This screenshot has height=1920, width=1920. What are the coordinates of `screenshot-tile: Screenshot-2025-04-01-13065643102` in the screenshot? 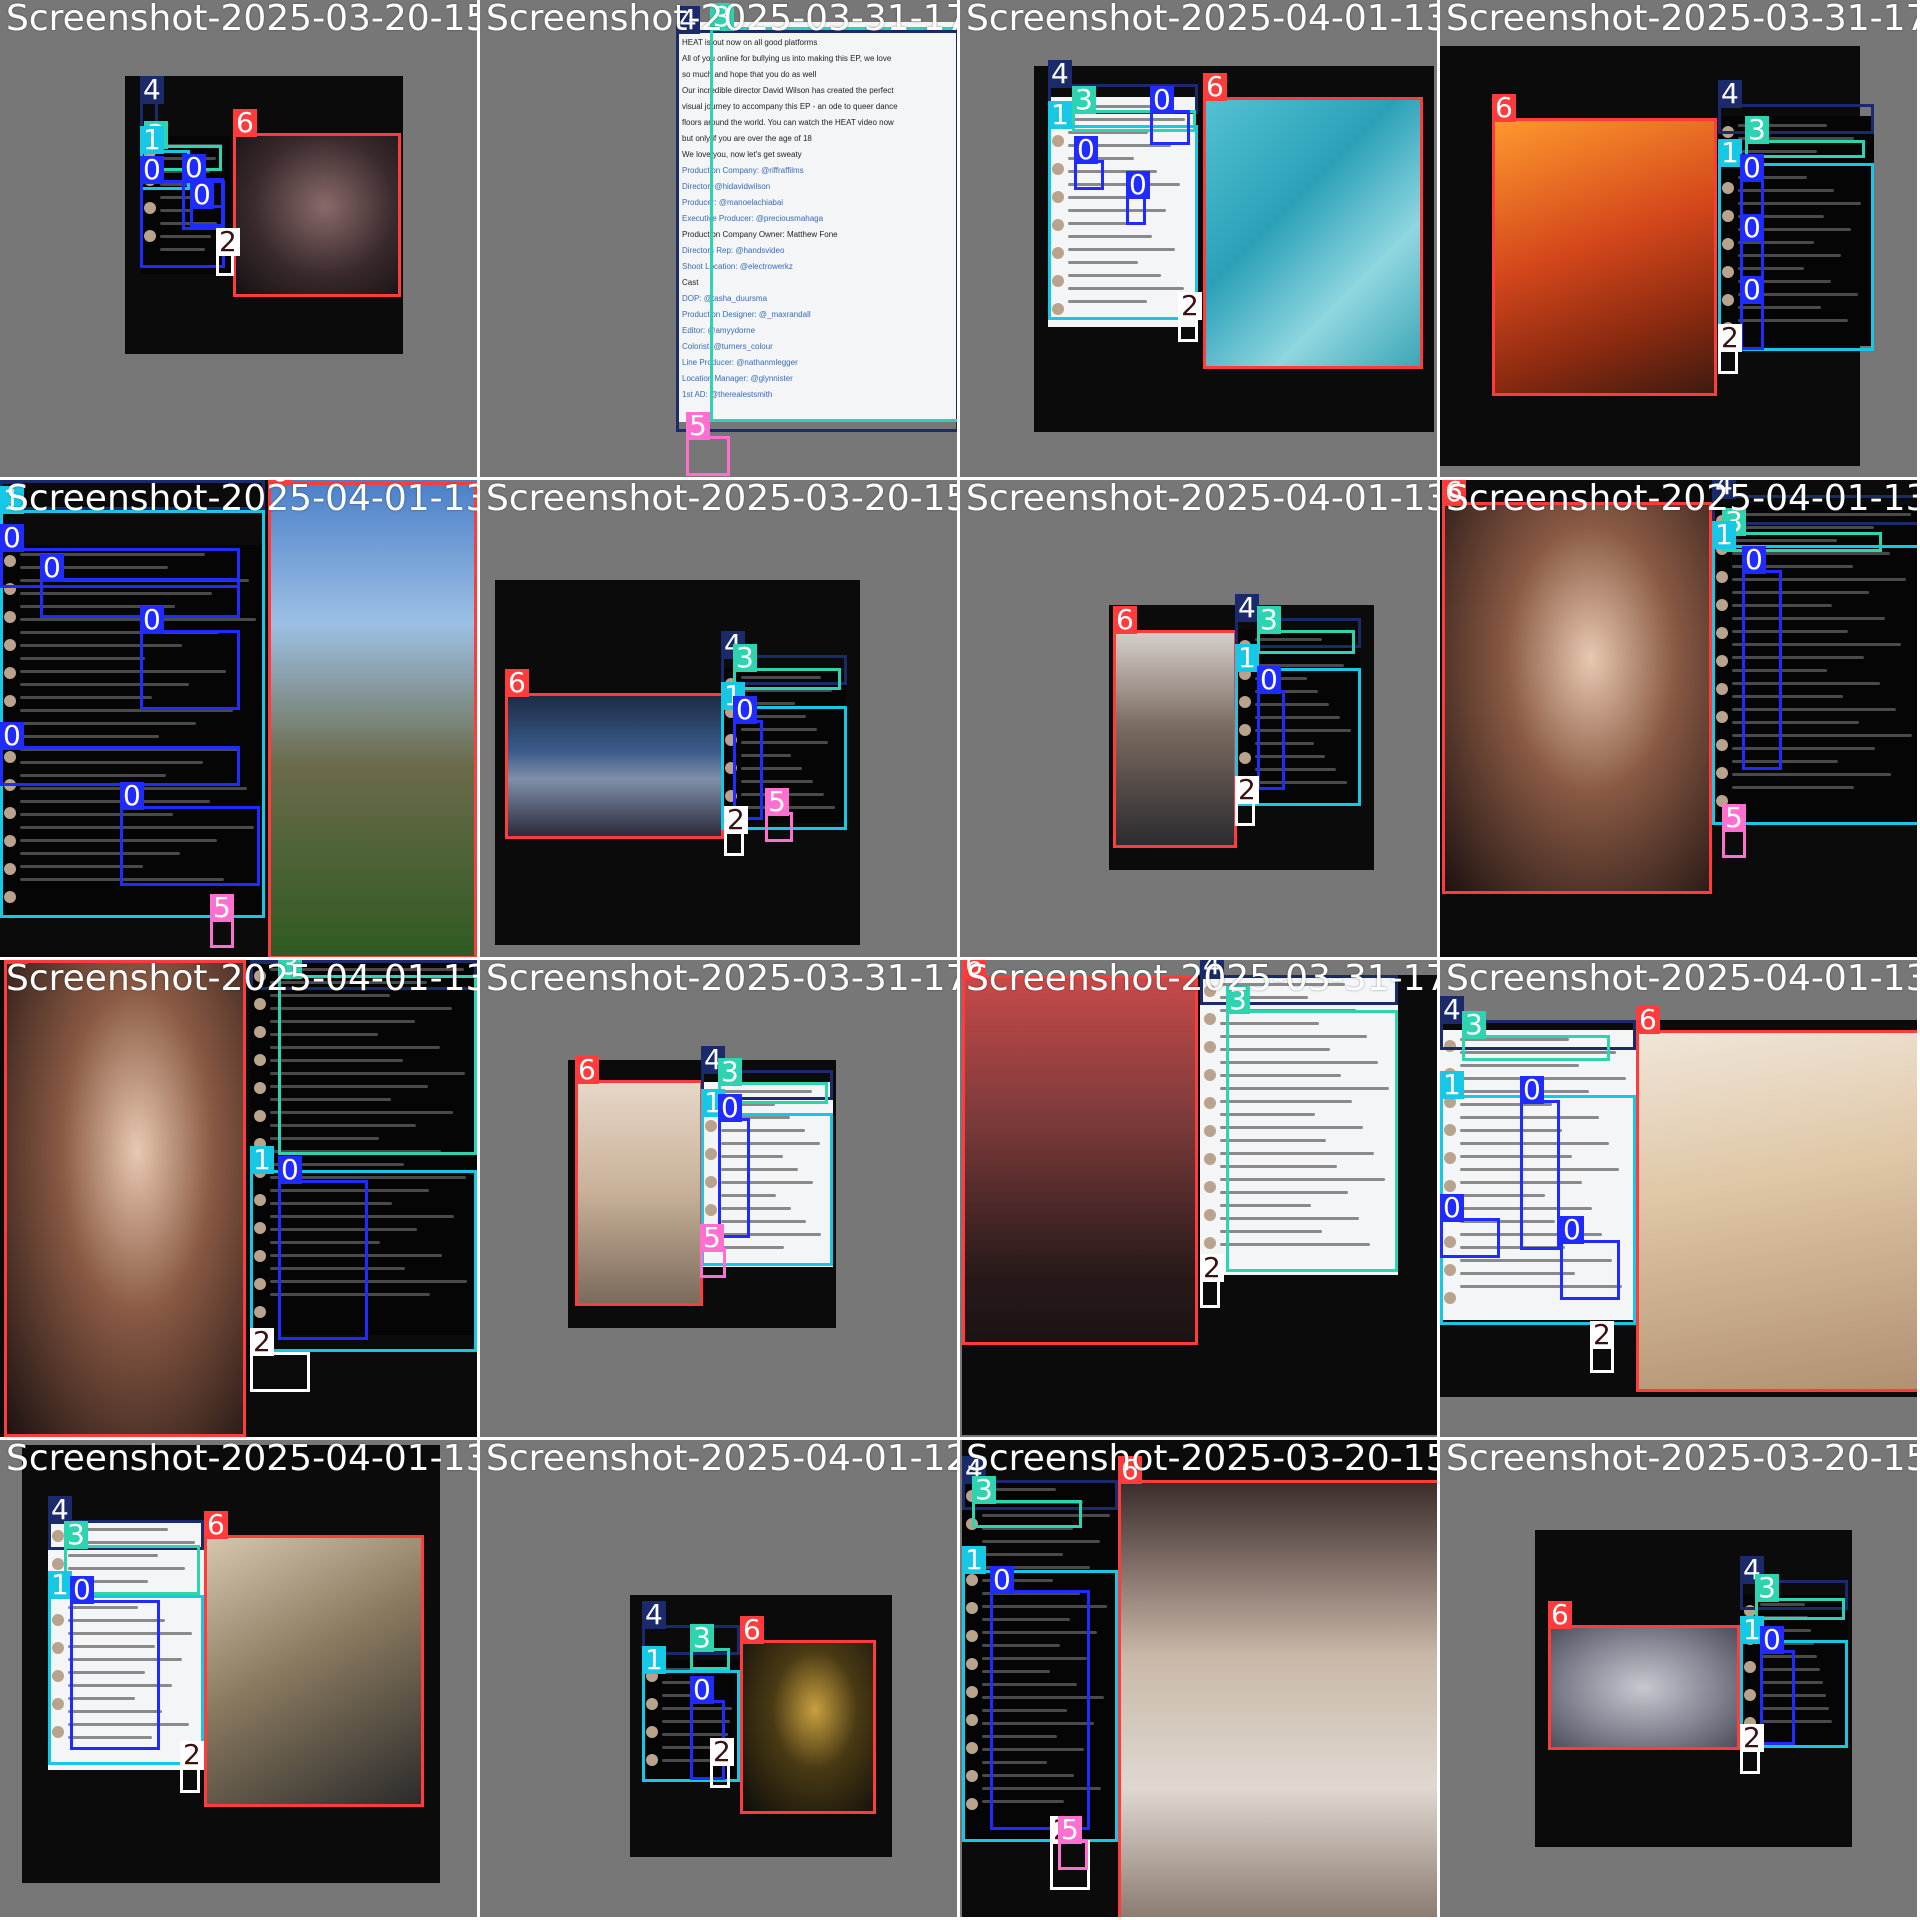 It's located at (238, 1678).